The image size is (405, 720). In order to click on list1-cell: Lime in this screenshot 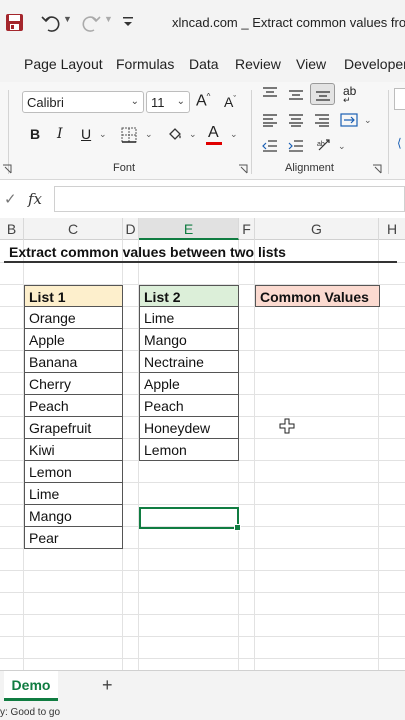, I will do `click(73, 494)`.